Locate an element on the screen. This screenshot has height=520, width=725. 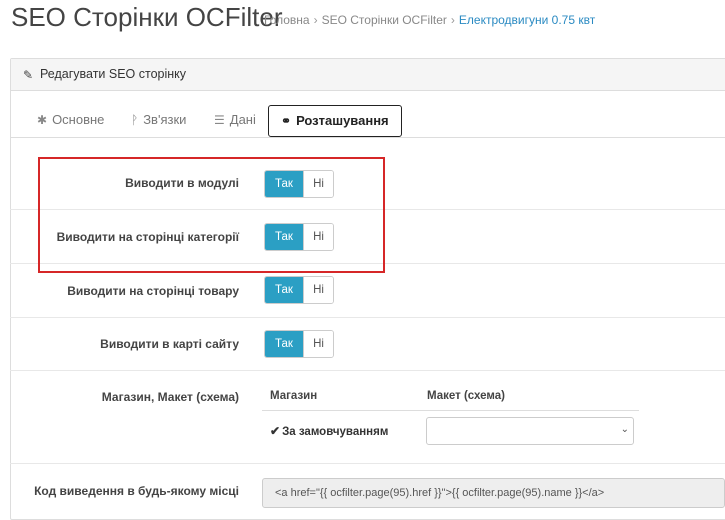
tab-bar: ✱ Основне ᚹ Зв'язки ☰ Дані ⚭ Розташування is located at coordinates (368, 121).